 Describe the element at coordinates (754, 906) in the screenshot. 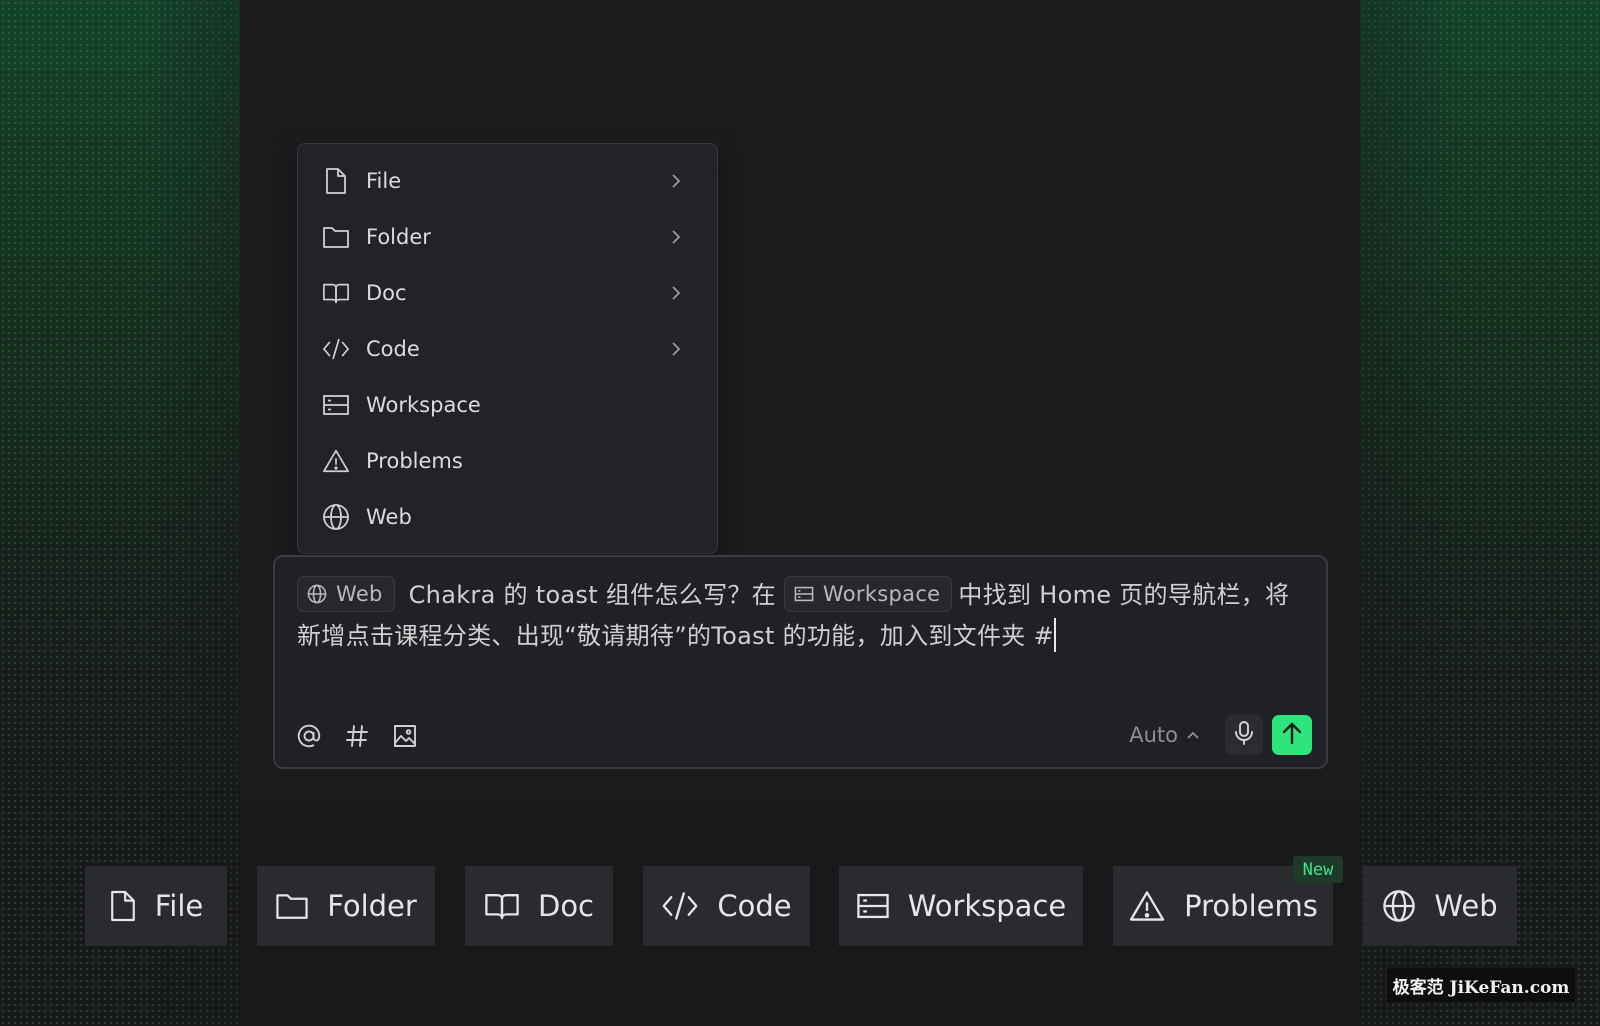

I see `chip-label: Code` at that location.